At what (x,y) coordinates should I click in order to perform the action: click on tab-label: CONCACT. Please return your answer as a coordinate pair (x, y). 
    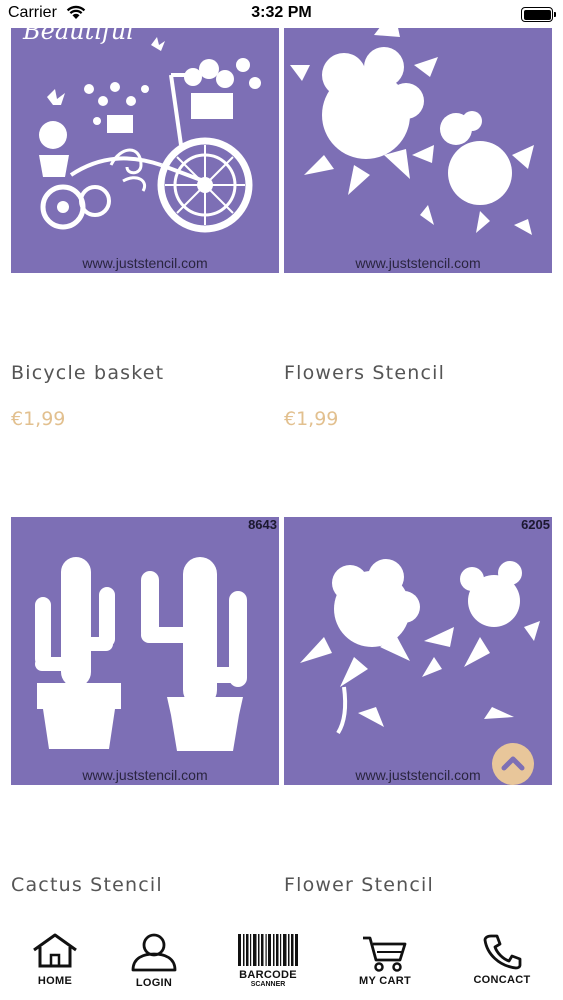
    Looking at the image, I should click on (502, 980).